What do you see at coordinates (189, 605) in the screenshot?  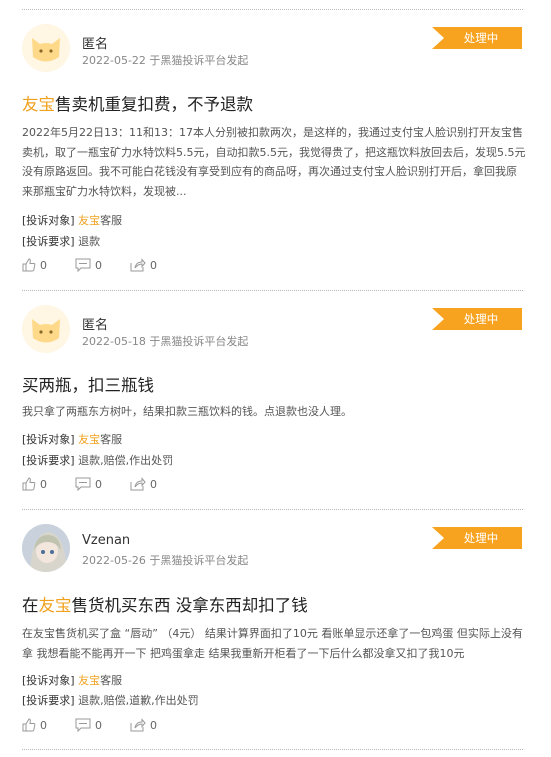 I see `title-text: 售货机买东西 没拿东西却扣了钱` at bounding box center [189, 605].